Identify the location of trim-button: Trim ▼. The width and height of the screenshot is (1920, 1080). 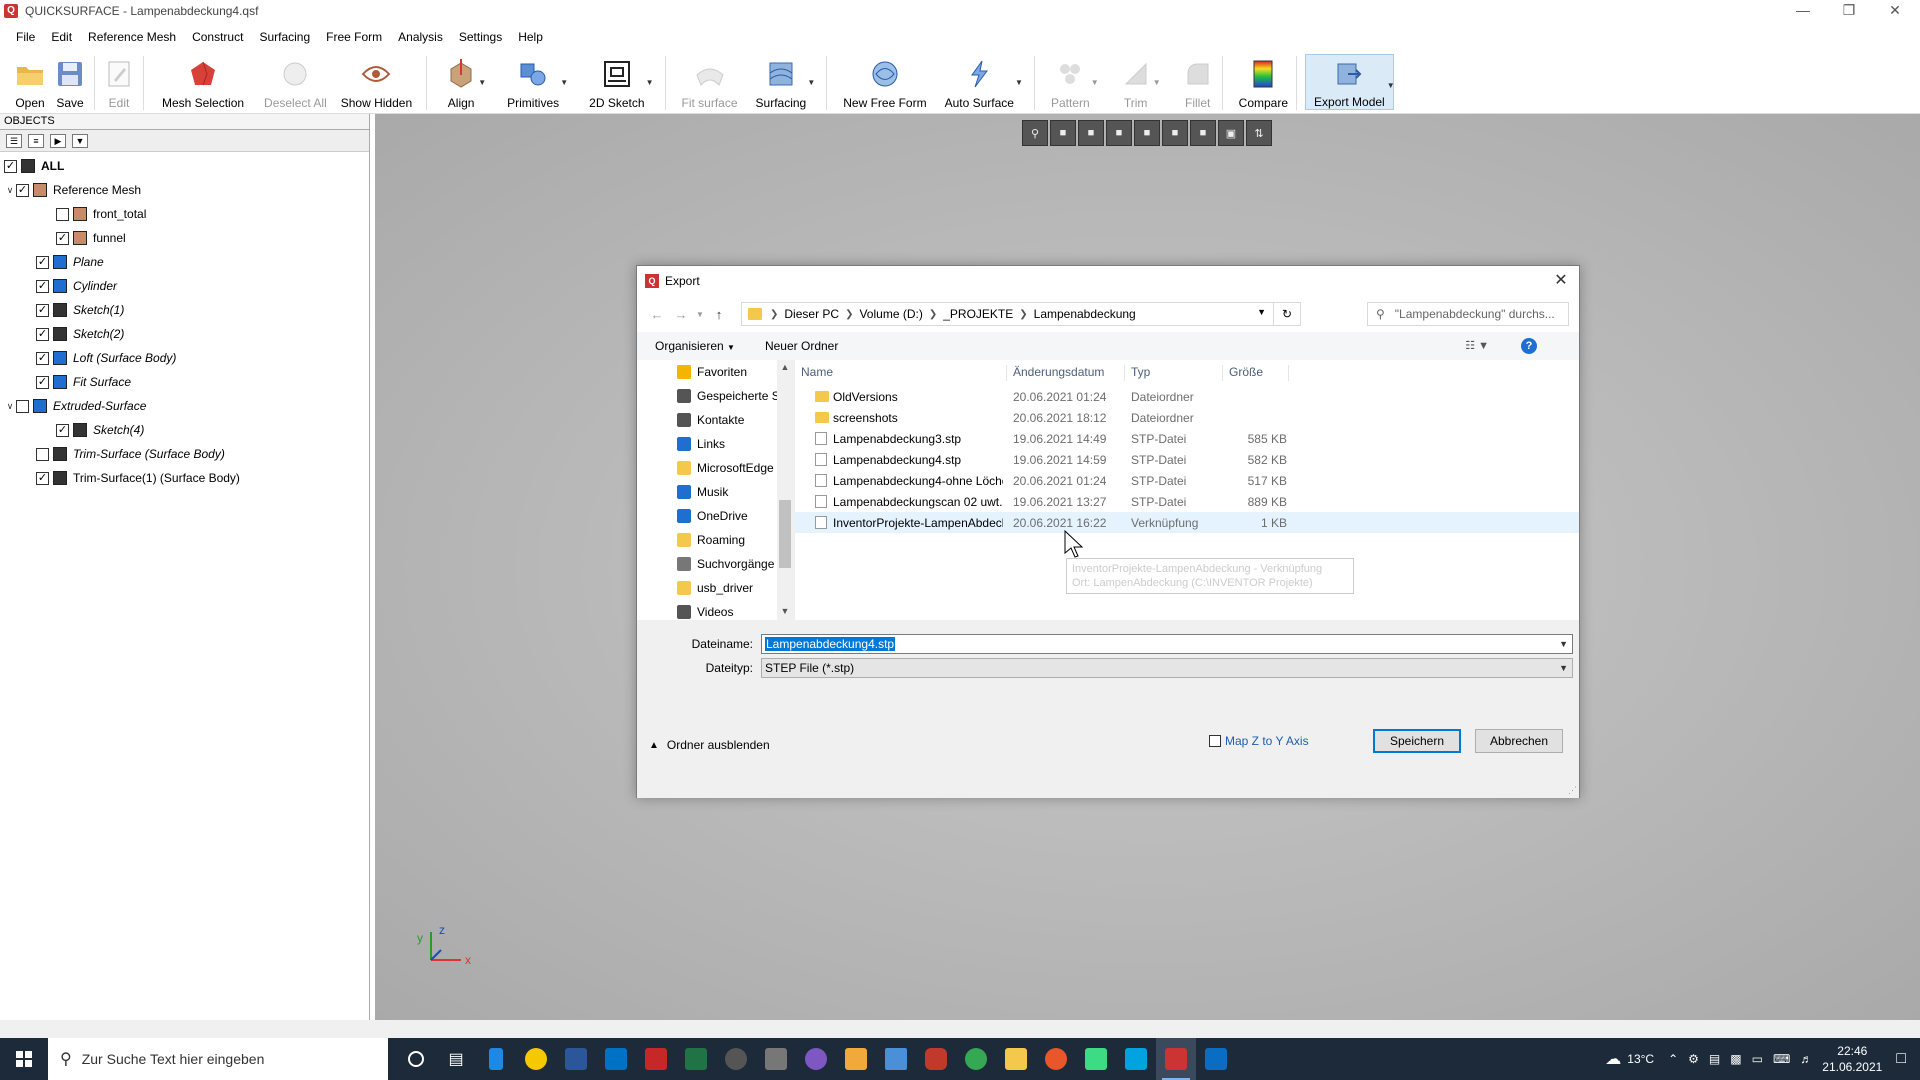
(1140, 82).